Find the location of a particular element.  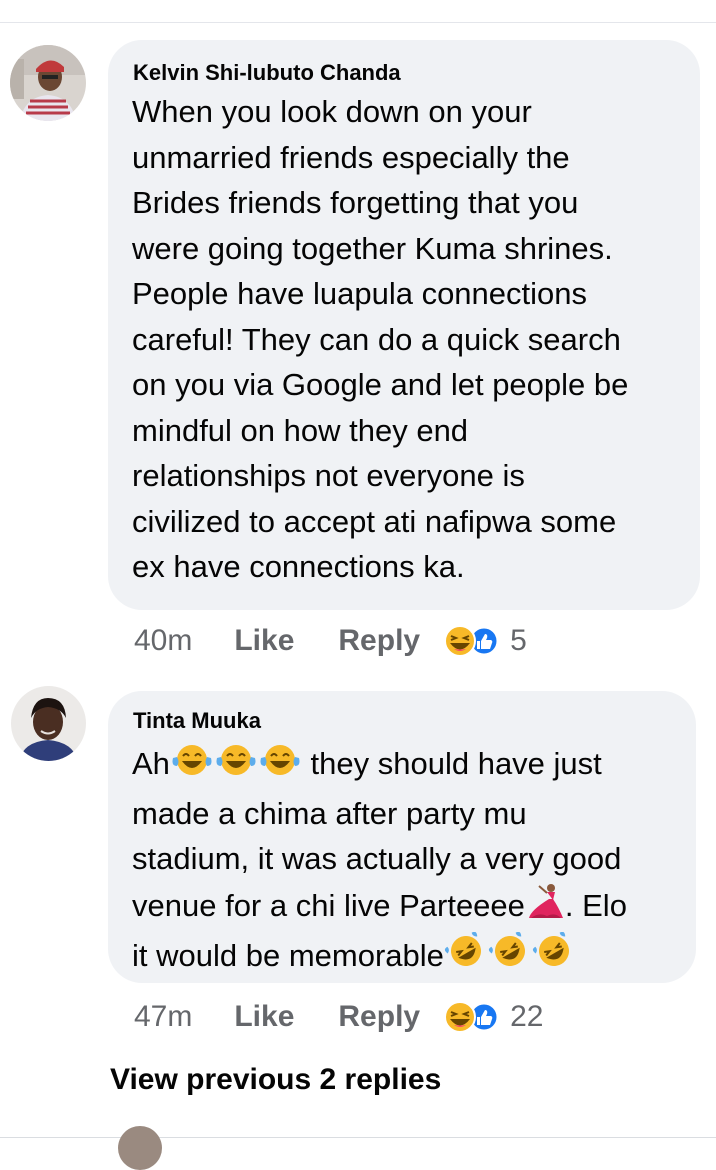

comment-text-line1-end: they should have just is located at coordinates (451, 763).